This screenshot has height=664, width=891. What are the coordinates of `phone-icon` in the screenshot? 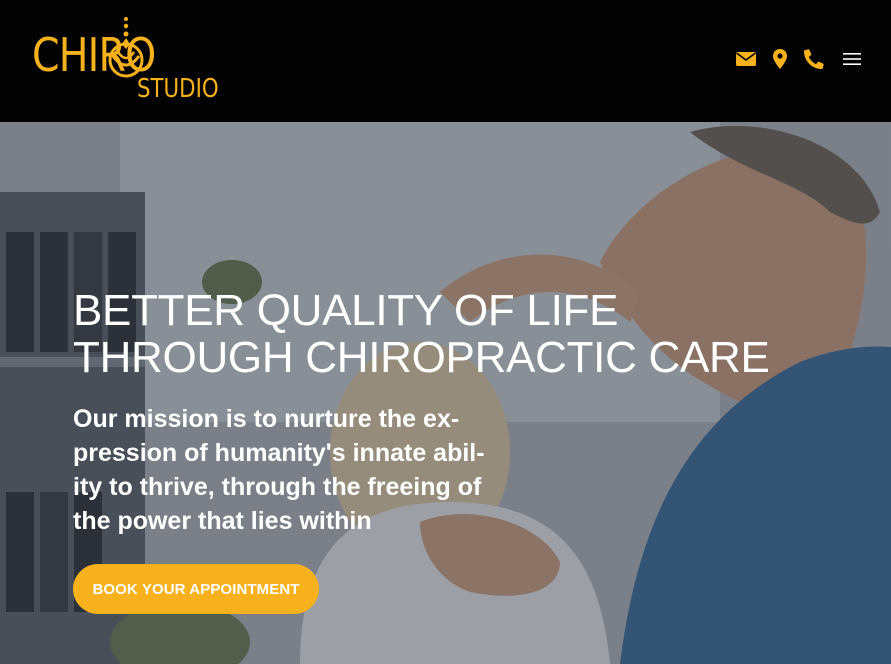 It's located at (814, 59).